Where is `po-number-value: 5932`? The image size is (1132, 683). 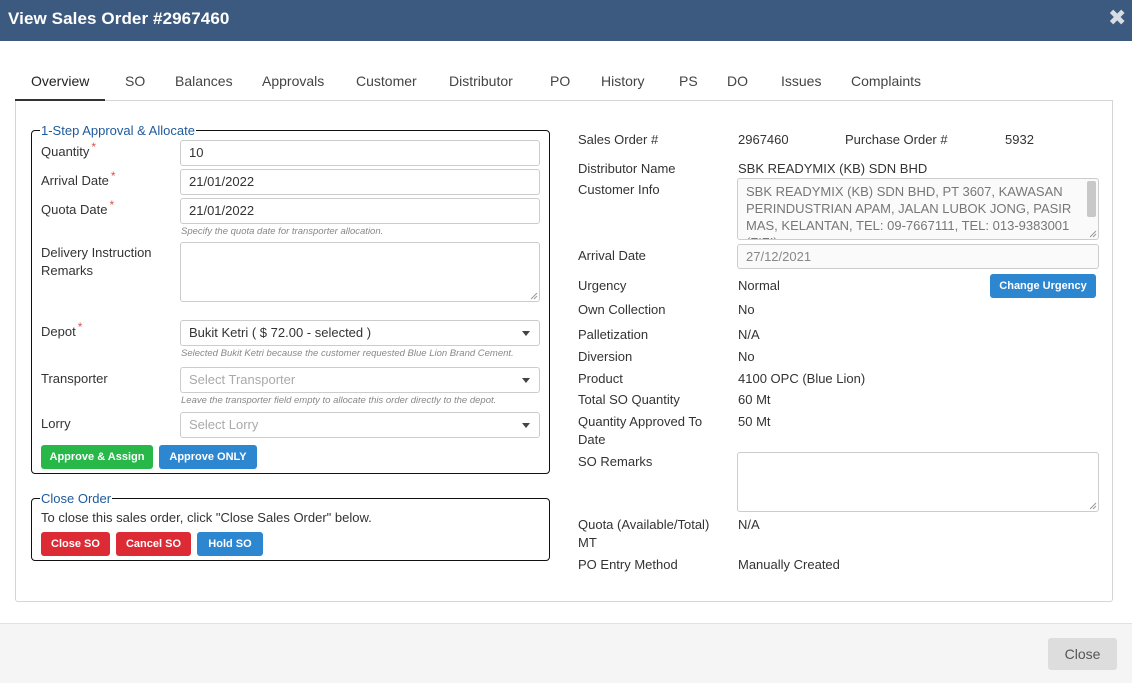
po-number-value: 5932 is located at coordinates (1019, 139).